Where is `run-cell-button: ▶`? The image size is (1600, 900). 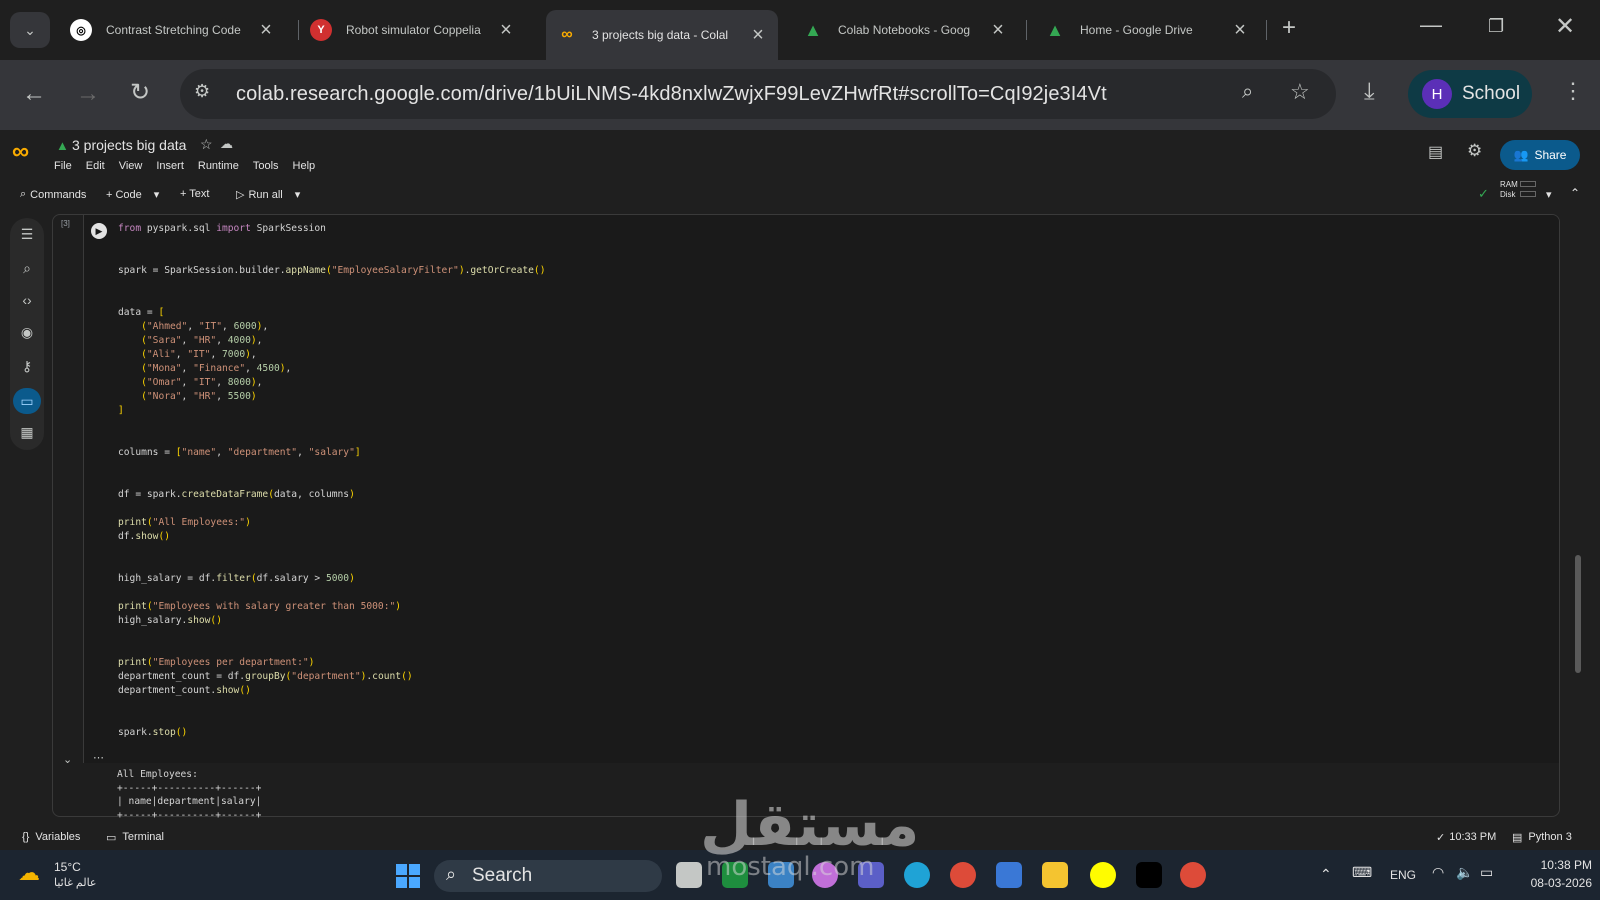
run-cell-button: ▶ is located at coordinates (99, 231).